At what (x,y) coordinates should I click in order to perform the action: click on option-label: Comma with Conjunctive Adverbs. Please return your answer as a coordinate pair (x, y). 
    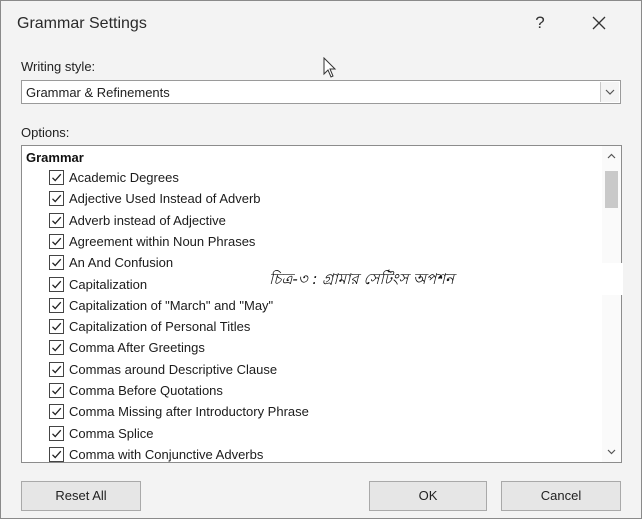
    Looking at the image, I should click on (166, 454).